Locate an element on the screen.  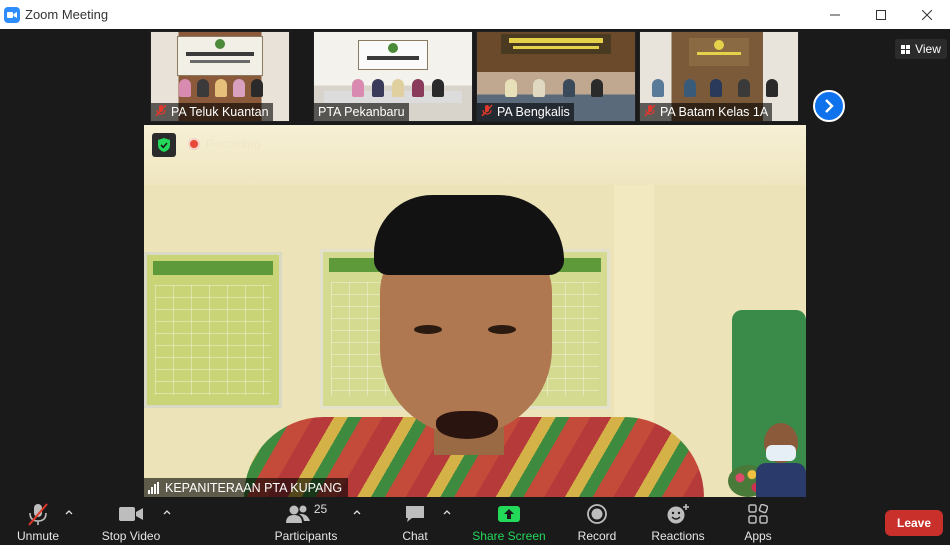
video-options-caret is located at coordinates (167, 512).